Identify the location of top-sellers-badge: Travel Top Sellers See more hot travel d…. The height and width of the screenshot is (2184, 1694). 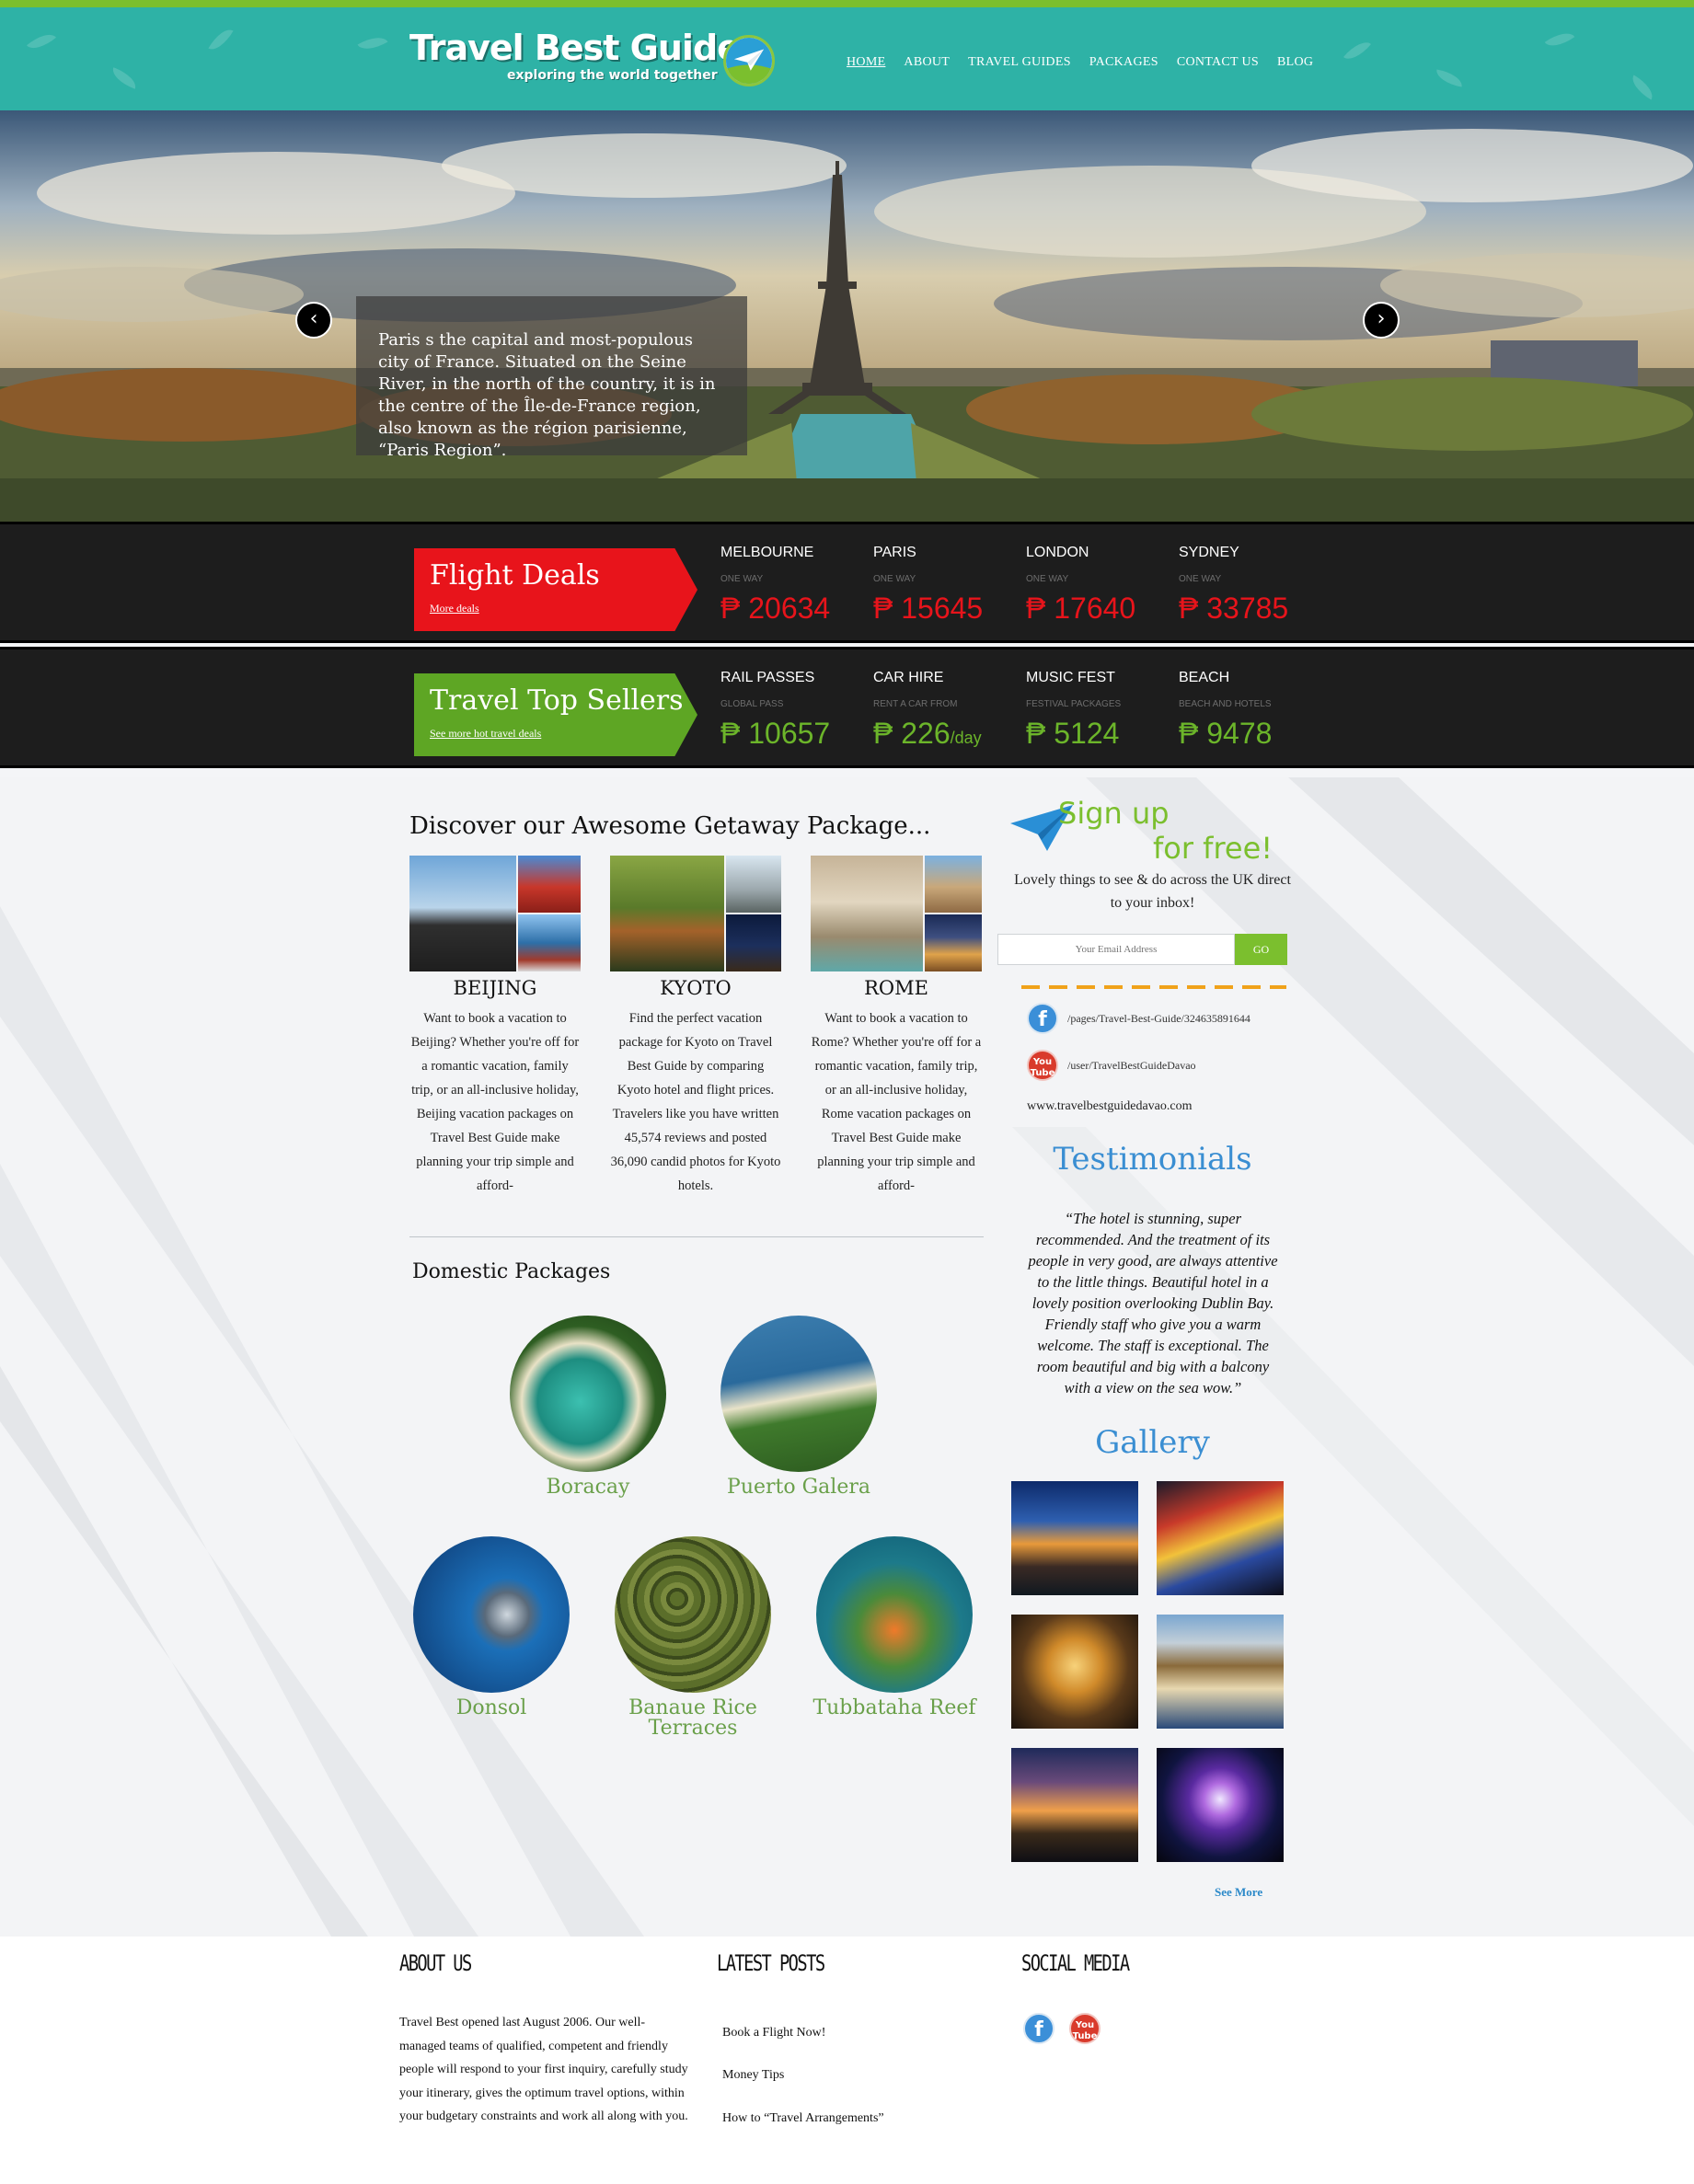
(555, 714).